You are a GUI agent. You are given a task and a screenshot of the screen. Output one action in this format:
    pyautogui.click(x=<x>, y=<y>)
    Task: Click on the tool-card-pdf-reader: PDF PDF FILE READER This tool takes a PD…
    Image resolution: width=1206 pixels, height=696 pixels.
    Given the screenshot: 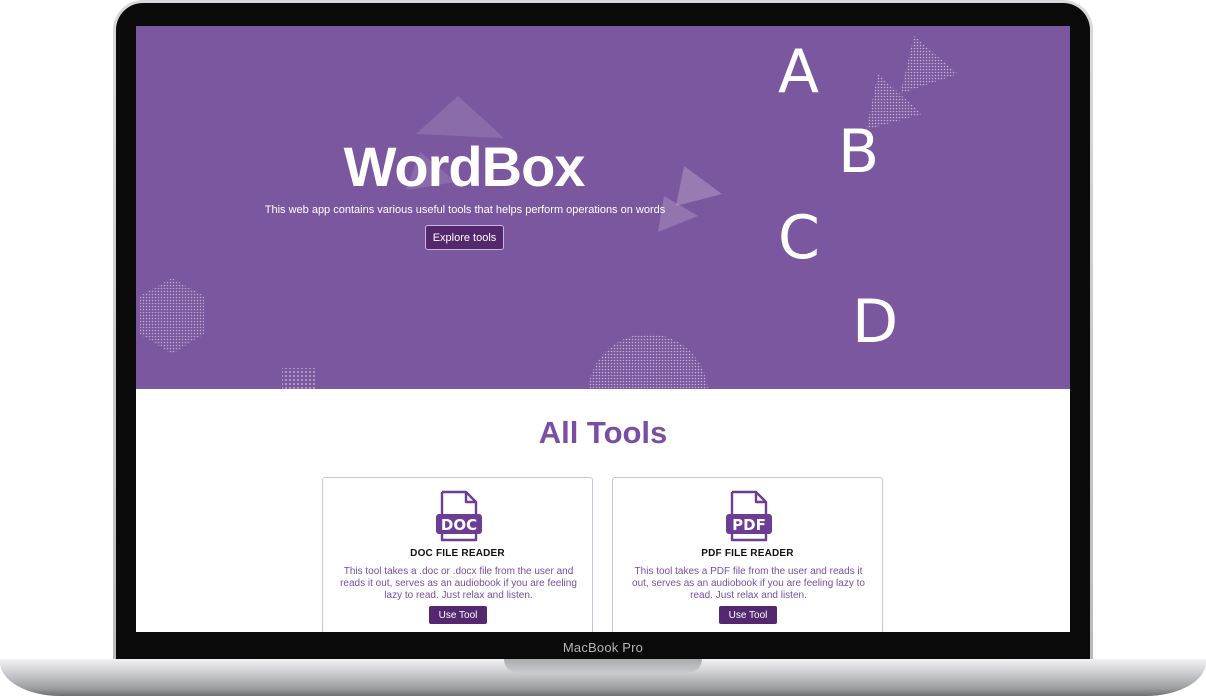 What is the action you would take?
    pyautogui.click(x=747, y=554)
    